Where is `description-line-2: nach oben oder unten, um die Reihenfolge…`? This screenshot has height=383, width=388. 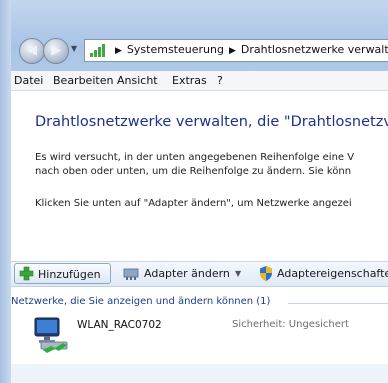 description-line-2: nach oben oder unten, um die Reihenfolge… is located at coordinates (193, 171).